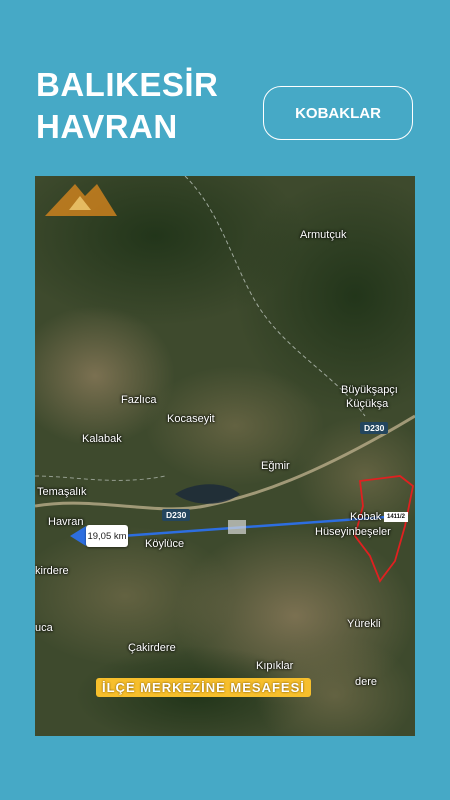  What do you see at coordinates (127, 84) in the screenshot?
I see `title-province: BALIKESİR` at bounding box center [127, 84].